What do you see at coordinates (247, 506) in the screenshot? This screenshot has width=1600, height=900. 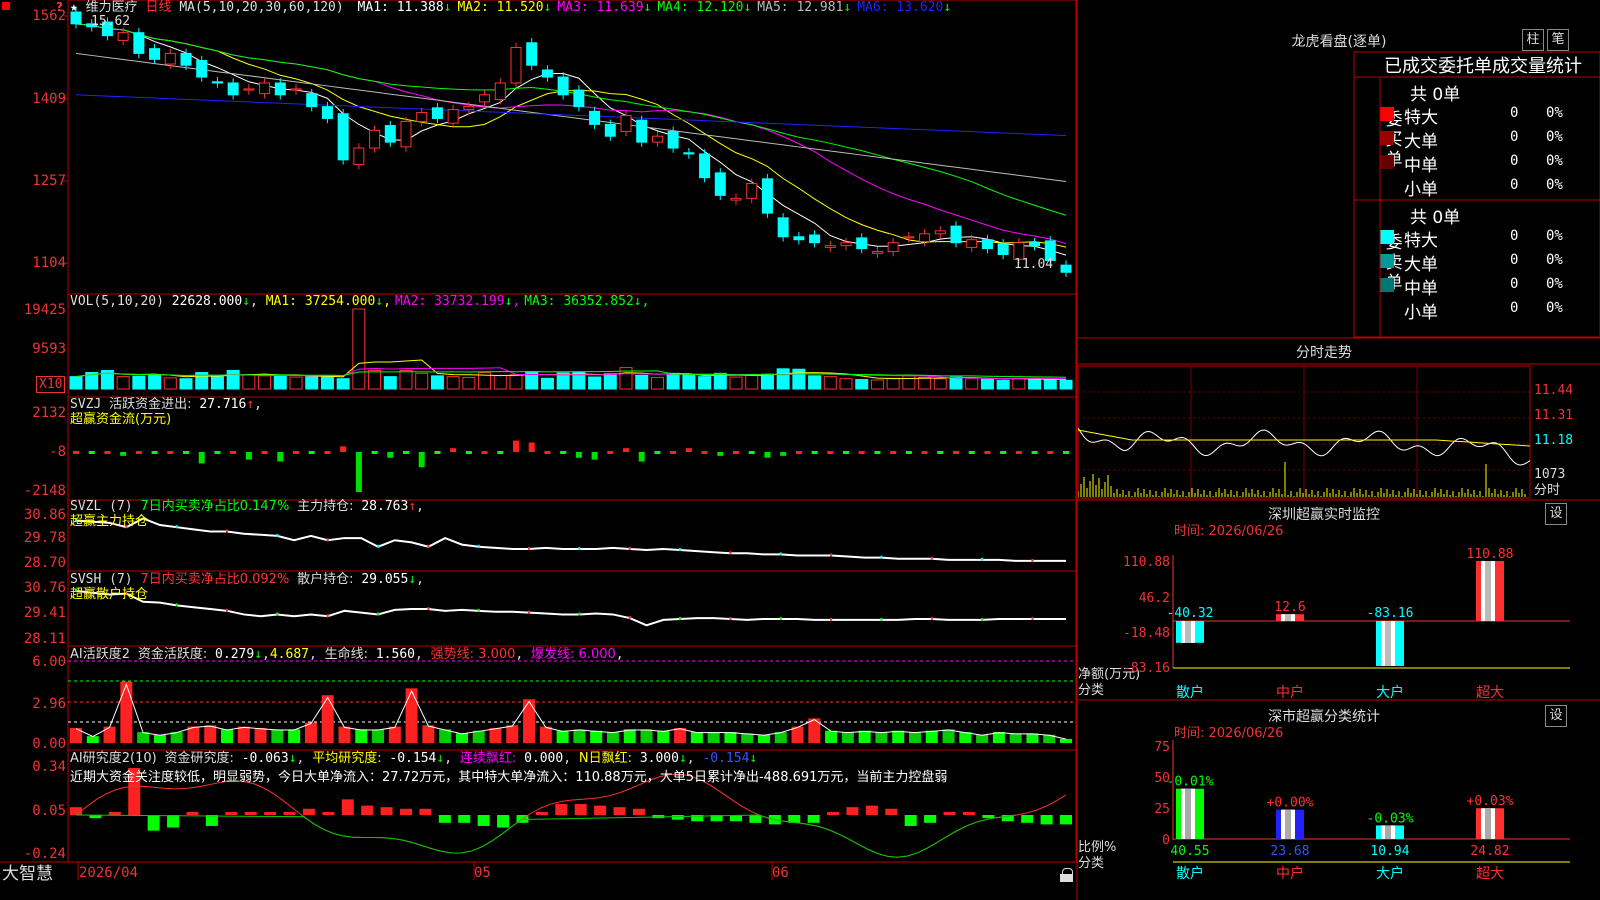 I see `svzl-header: SVZL (7) 7日内买卖净占比0.147% 主力持仓: 28.763↑,` at bounding box center [247, 506].